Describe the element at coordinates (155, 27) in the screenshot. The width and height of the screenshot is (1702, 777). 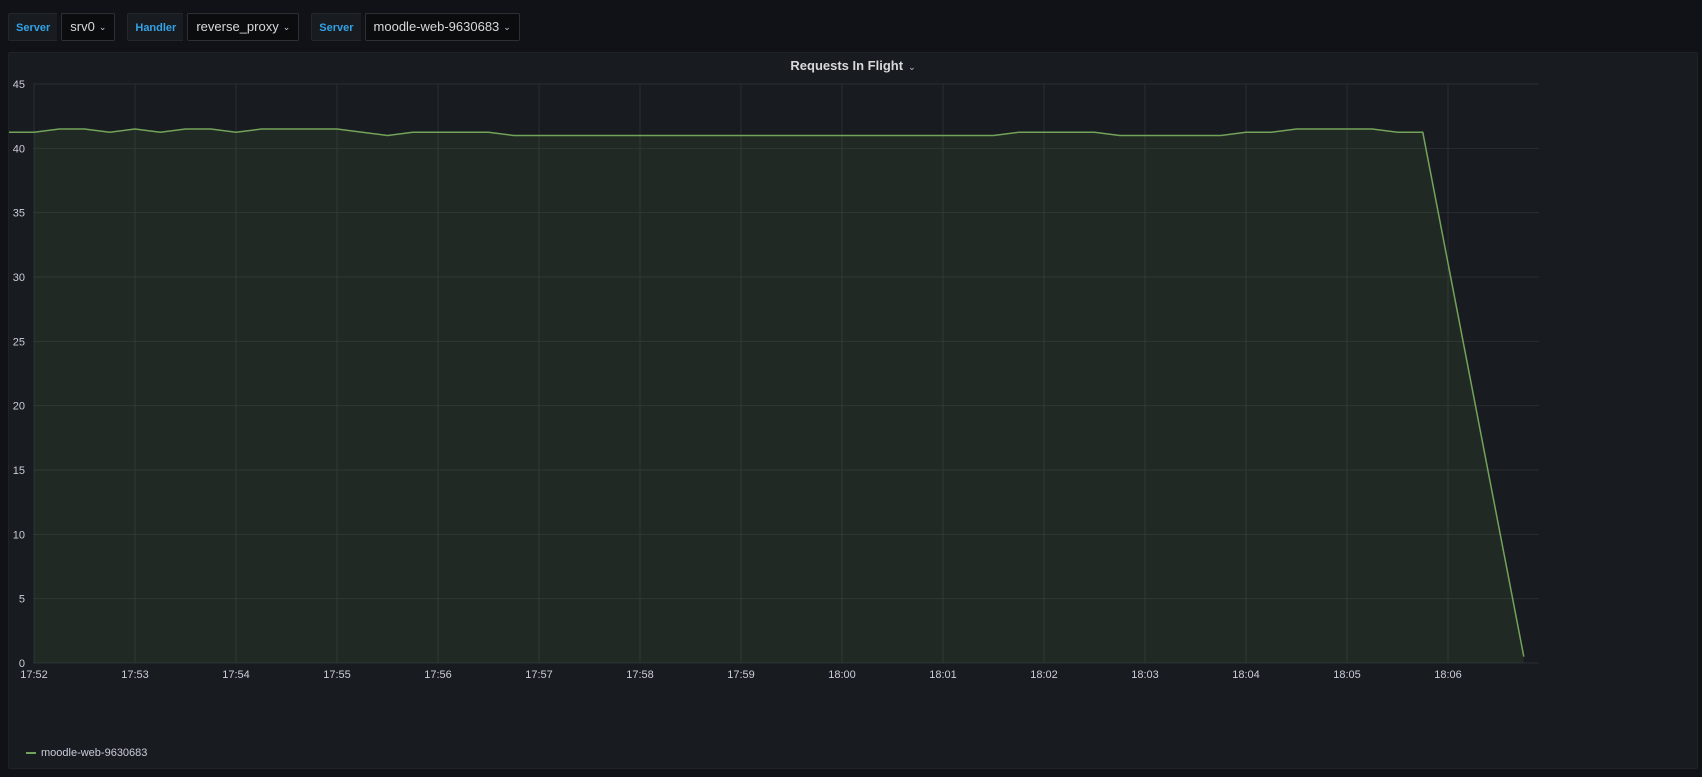
I see `variable-label-handler: Handler` at that location.